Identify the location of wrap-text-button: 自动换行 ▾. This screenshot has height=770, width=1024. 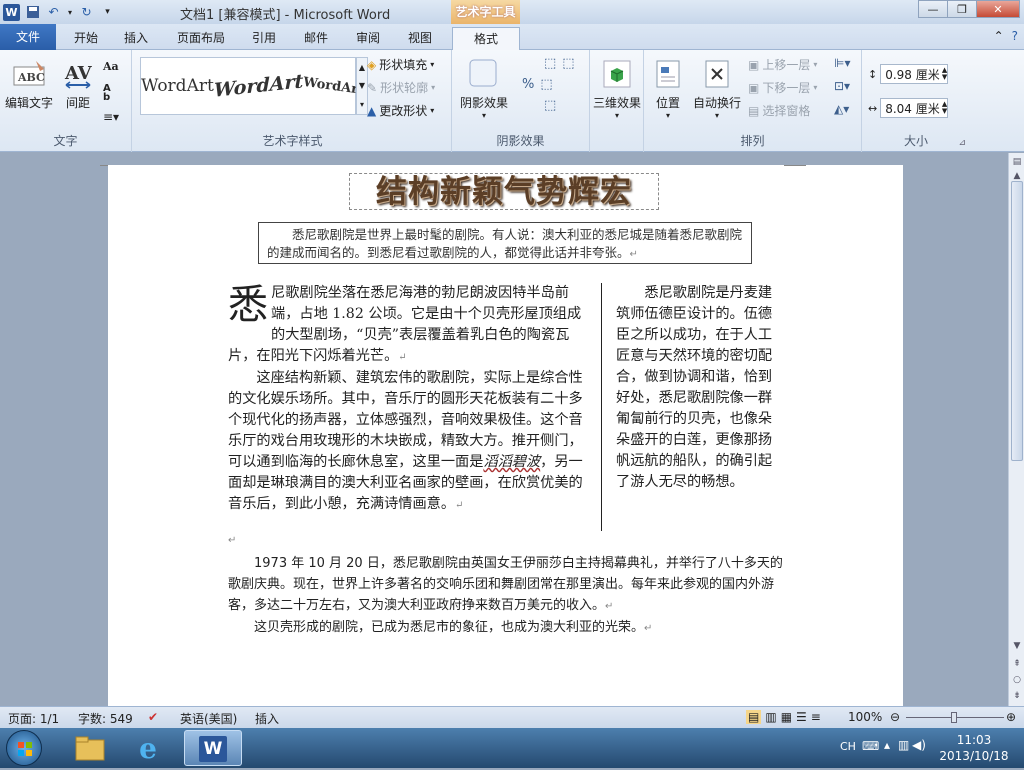
(717, 88).